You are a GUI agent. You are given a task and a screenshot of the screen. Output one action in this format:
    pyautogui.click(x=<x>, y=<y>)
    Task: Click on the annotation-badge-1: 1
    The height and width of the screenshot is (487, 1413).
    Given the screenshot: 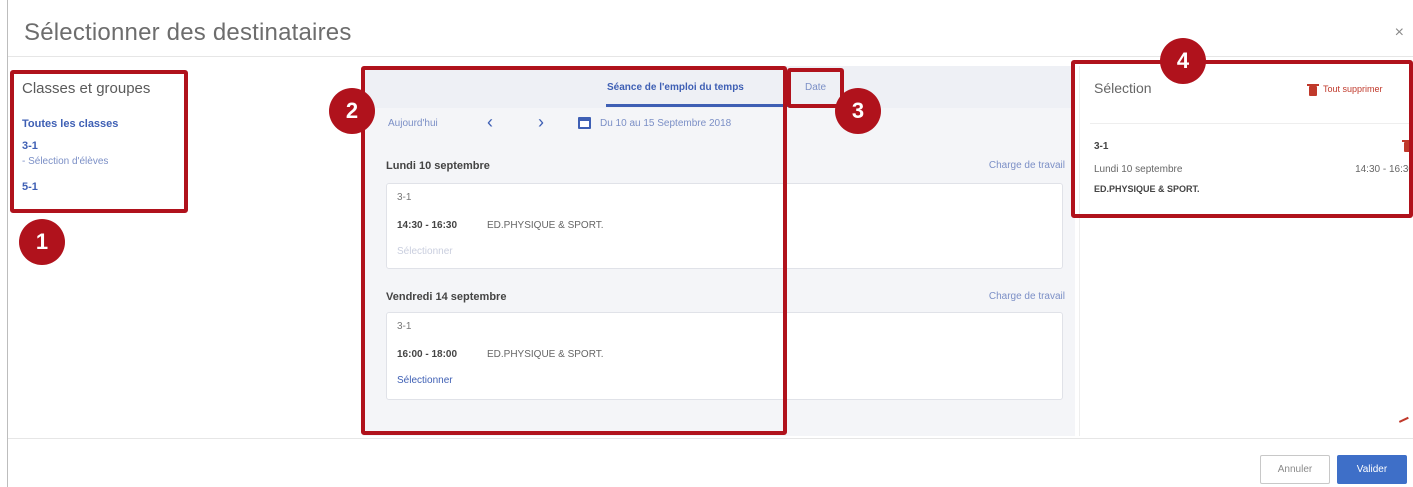 What is the action you would take?
    pyautogui.click(x=42, y=242)
    